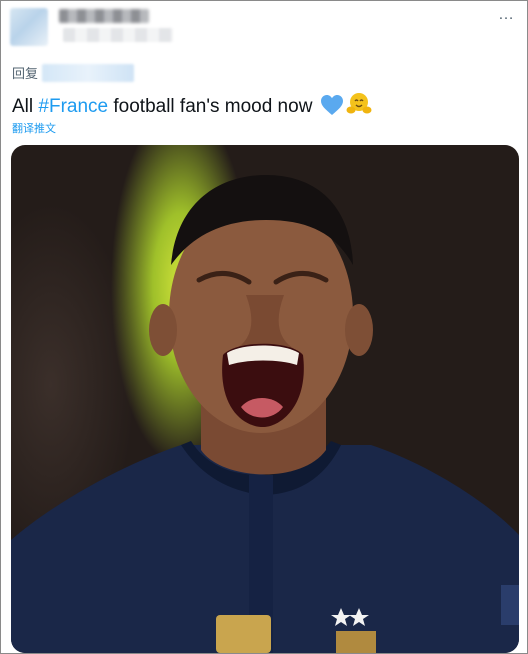  I want to click on username-redacted, so click(118, 35).